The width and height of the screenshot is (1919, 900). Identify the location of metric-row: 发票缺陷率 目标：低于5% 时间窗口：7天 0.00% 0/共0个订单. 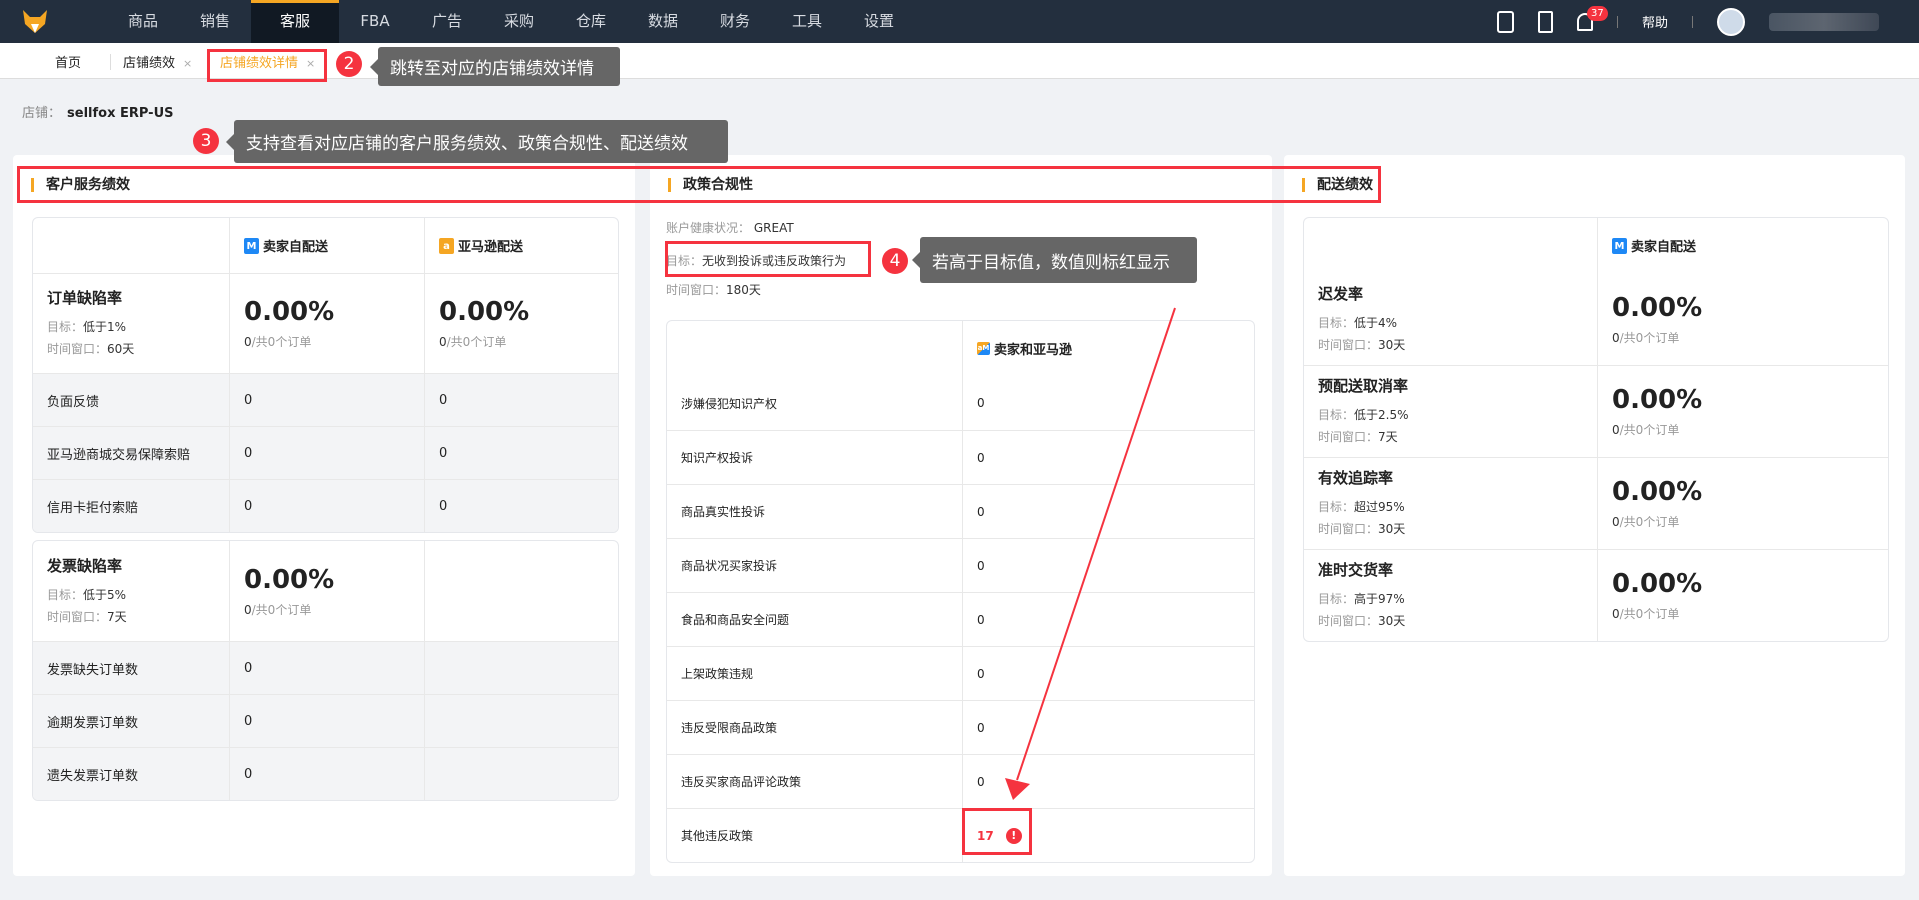
(325, 591).